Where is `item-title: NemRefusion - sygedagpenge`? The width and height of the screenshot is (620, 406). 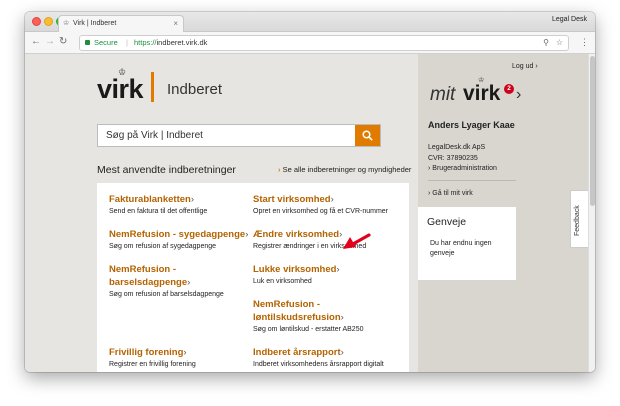 item-title: NemRefusion - sygedagpenge is located at coordinates (177, 234).